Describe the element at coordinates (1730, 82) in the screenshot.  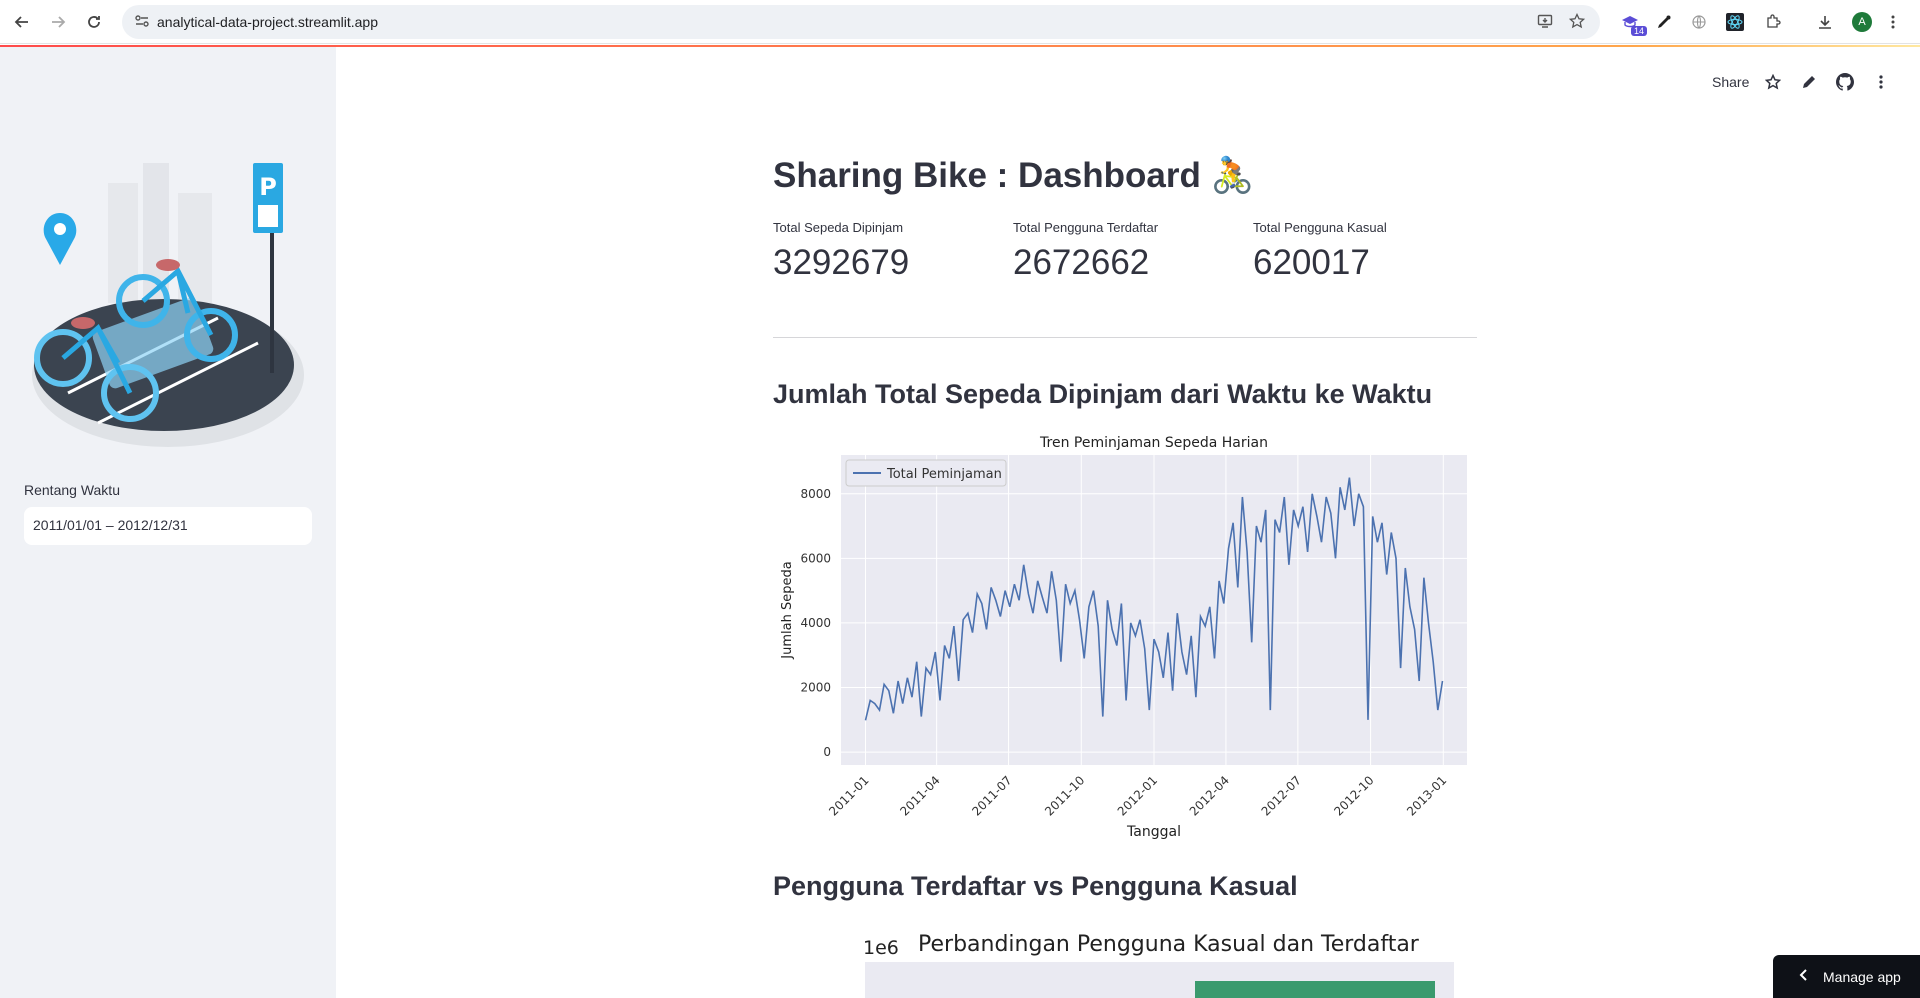
I see `share-button: Share` at that location.